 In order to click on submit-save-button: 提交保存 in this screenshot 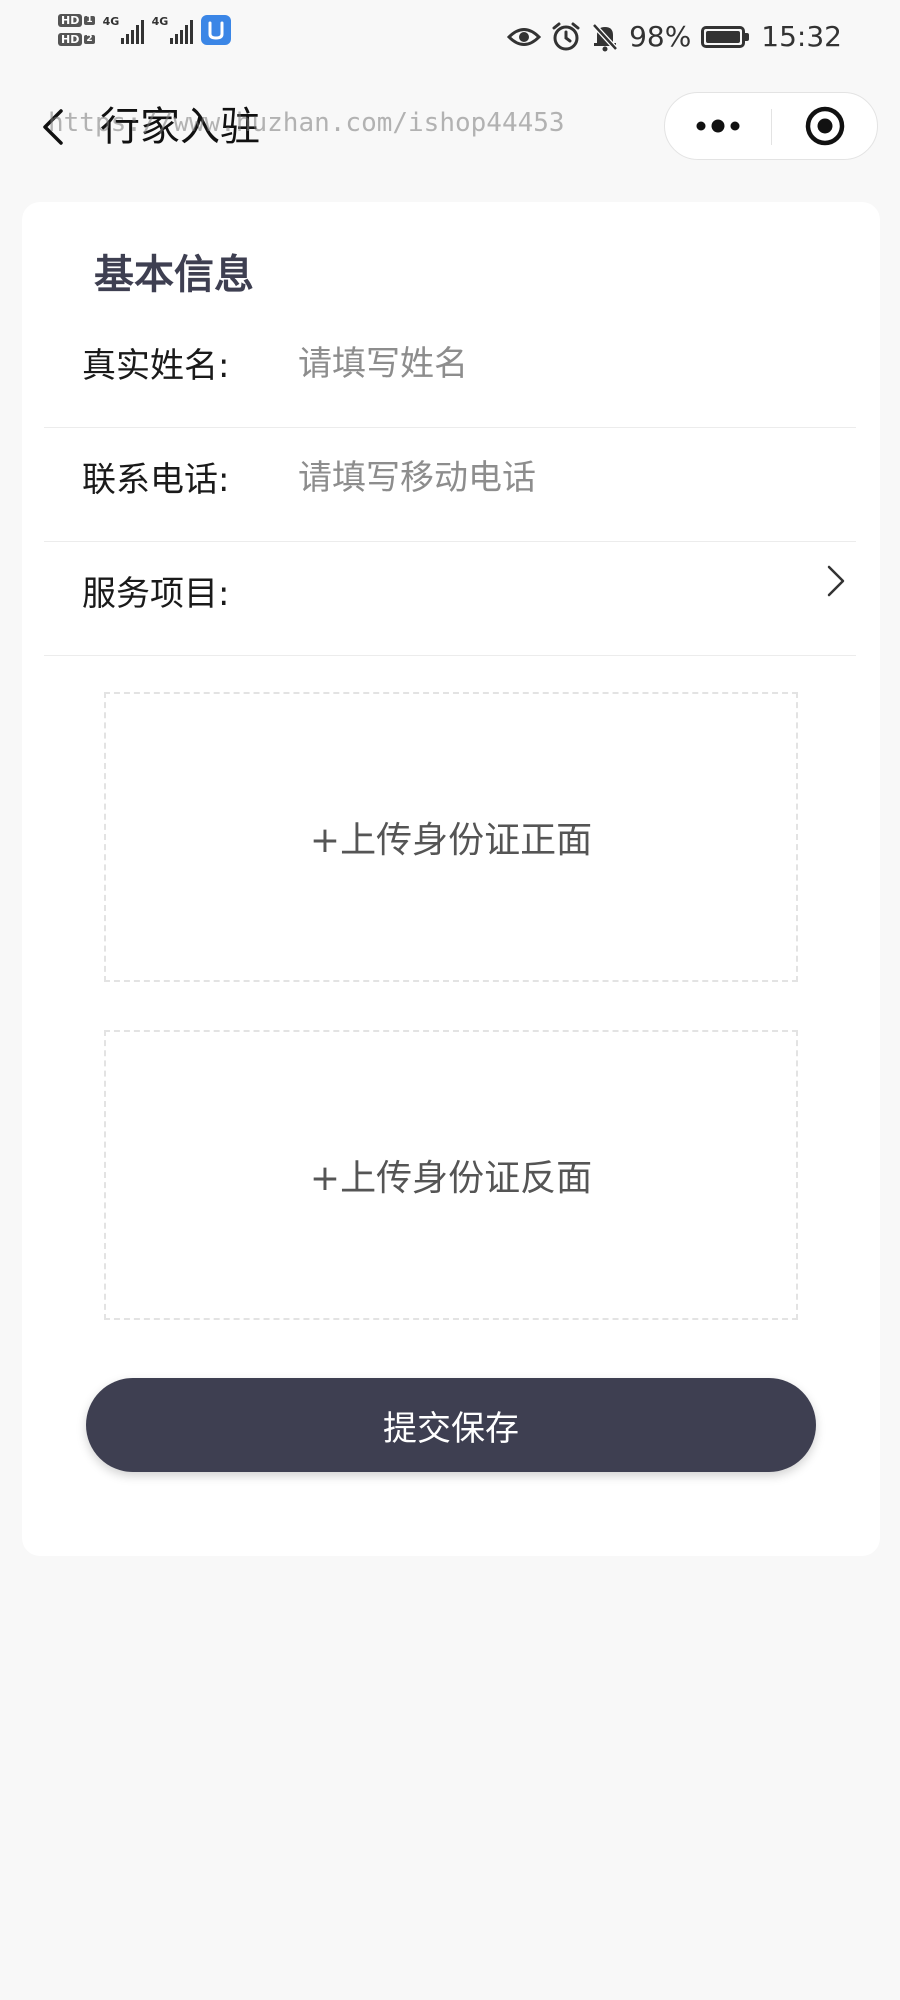, I will do `click(451, 1425)`.